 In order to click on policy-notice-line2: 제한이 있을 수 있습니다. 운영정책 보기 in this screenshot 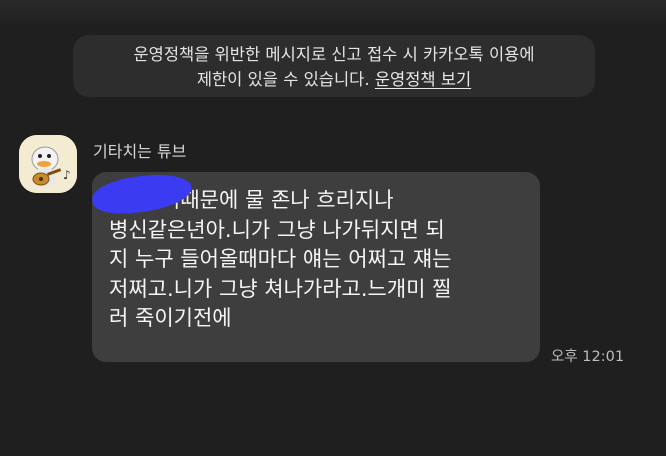, I will do `click(334, 79)`.